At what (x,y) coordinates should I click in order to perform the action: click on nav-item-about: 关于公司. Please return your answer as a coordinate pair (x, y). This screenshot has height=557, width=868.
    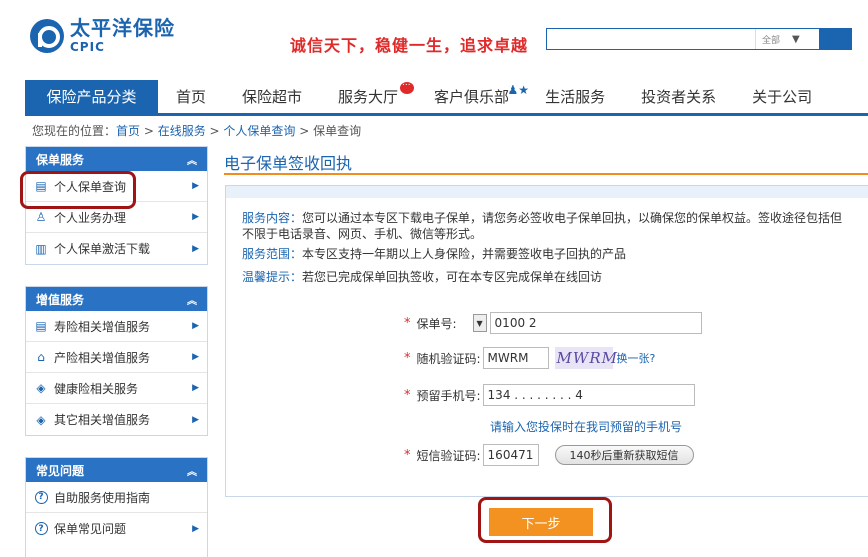
    Looking at the image, I should click on (782, 96).